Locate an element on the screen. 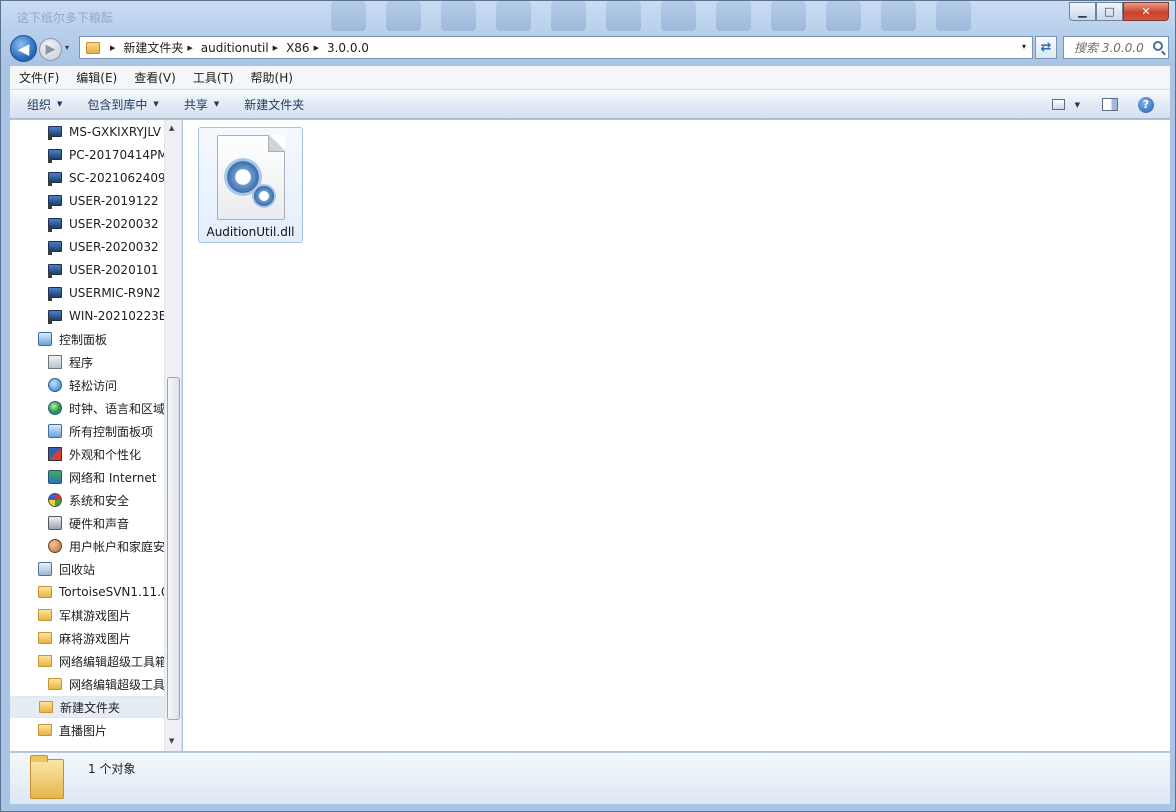  back-button: ◀ is located at coordinates (23, 48).